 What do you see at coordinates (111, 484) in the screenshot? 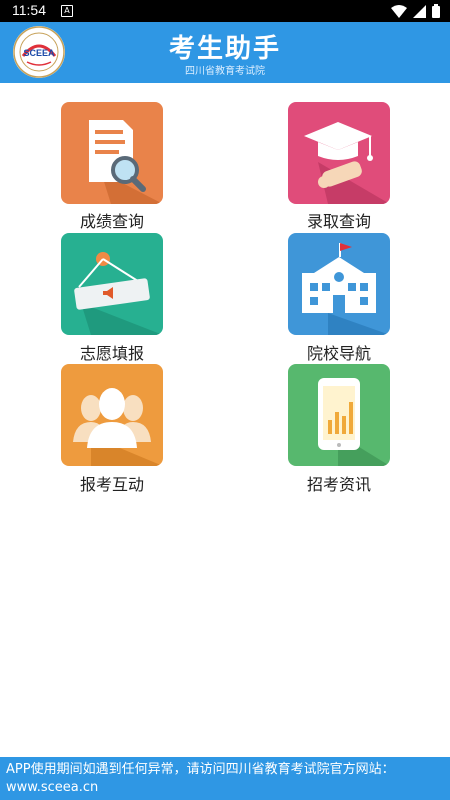
I see `exam-interaction-label: 报考互动` at bounding box center [111, 484].